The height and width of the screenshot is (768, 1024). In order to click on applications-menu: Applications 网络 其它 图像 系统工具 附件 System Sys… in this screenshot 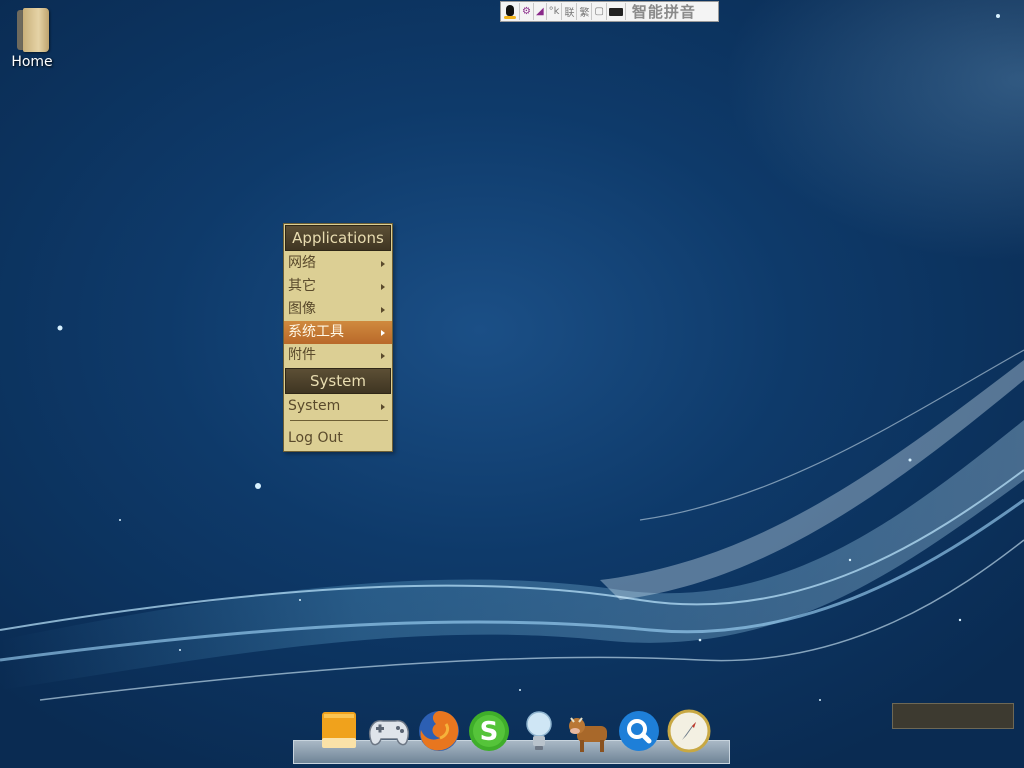, I will do `click(338, 337)`.